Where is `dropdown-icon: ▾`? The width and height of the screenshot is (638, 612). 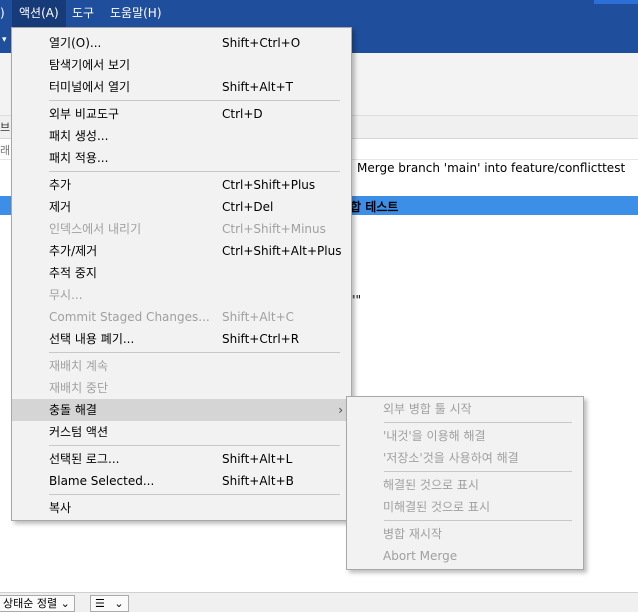 dropdown-icon: ▾ is located at coordinates (4, 40).